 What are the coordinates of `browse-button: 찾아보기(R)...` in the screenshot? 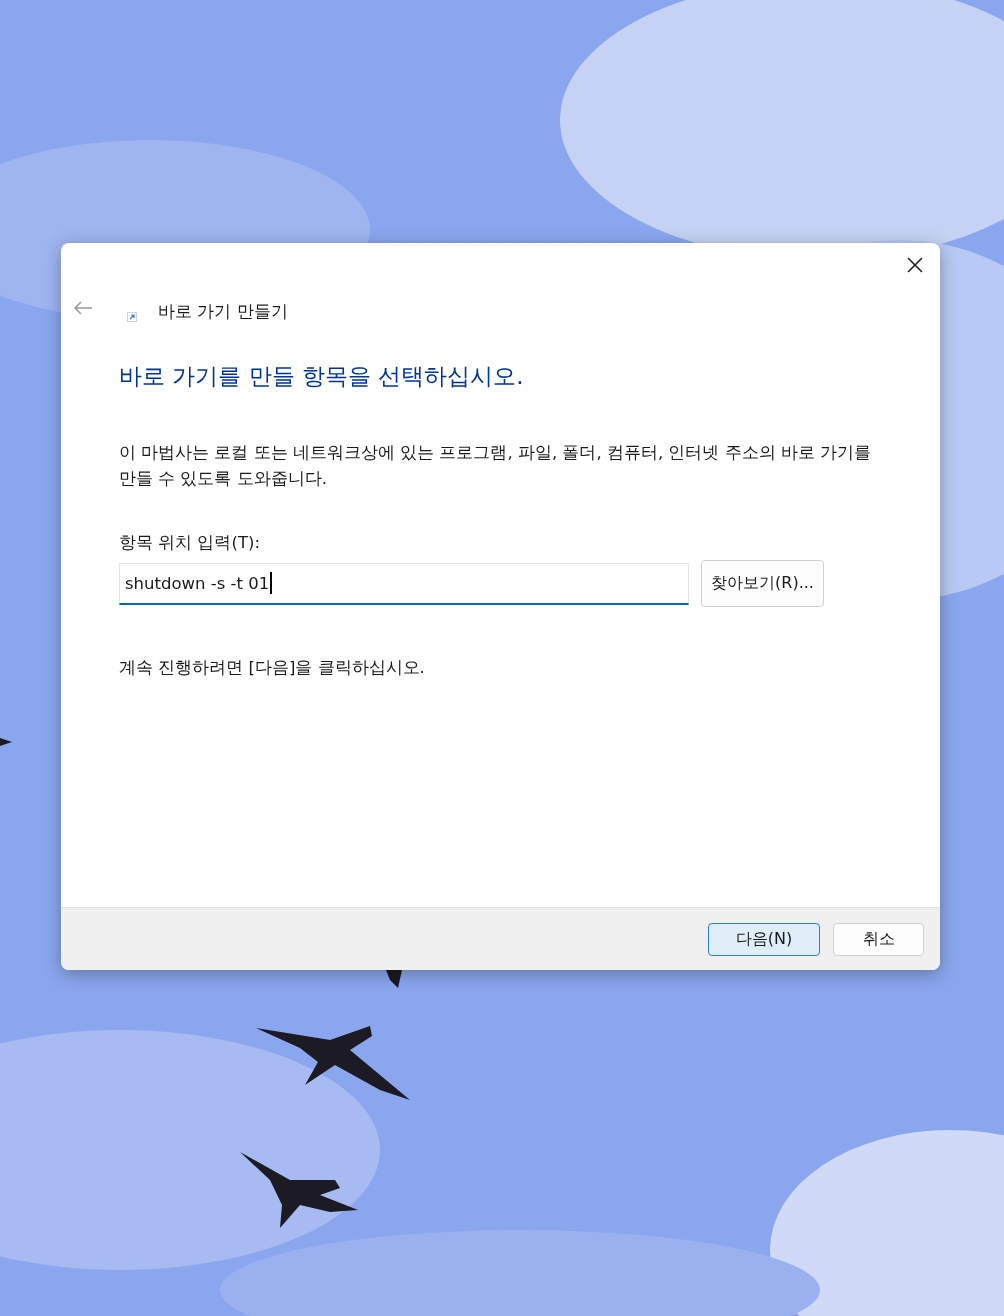 It's located at (762, 583).